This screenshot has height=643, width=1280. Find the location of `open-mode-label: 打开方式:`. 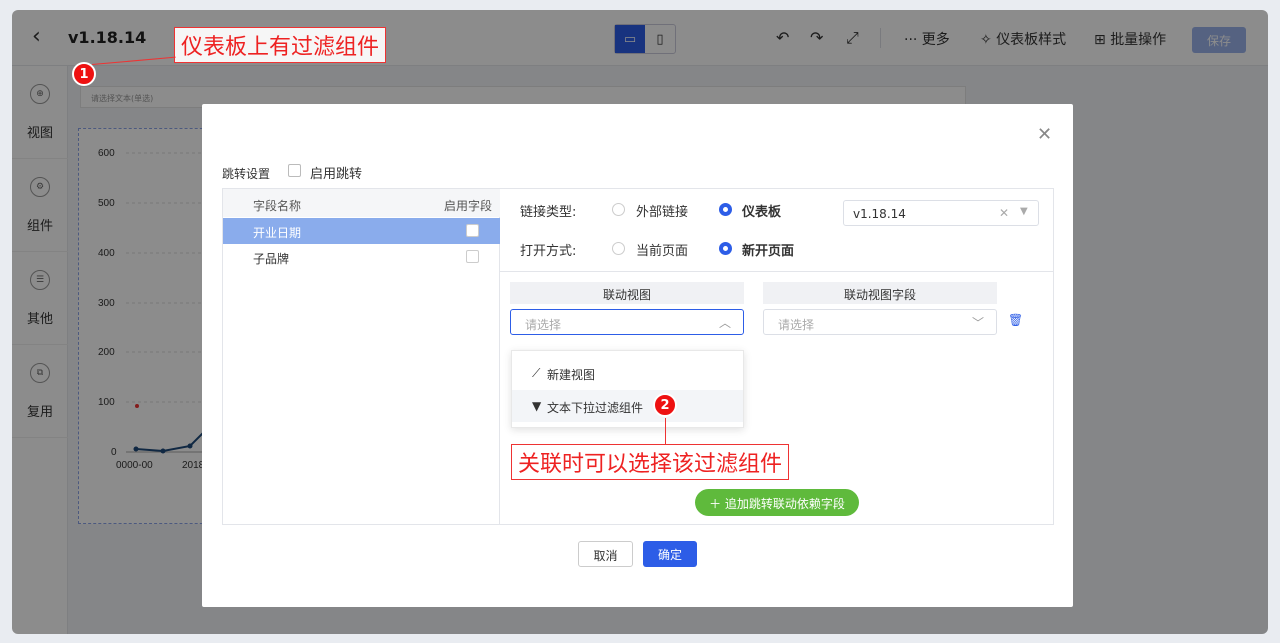

open-mode-label: 打开方式: is located at coordinates (548, 251).